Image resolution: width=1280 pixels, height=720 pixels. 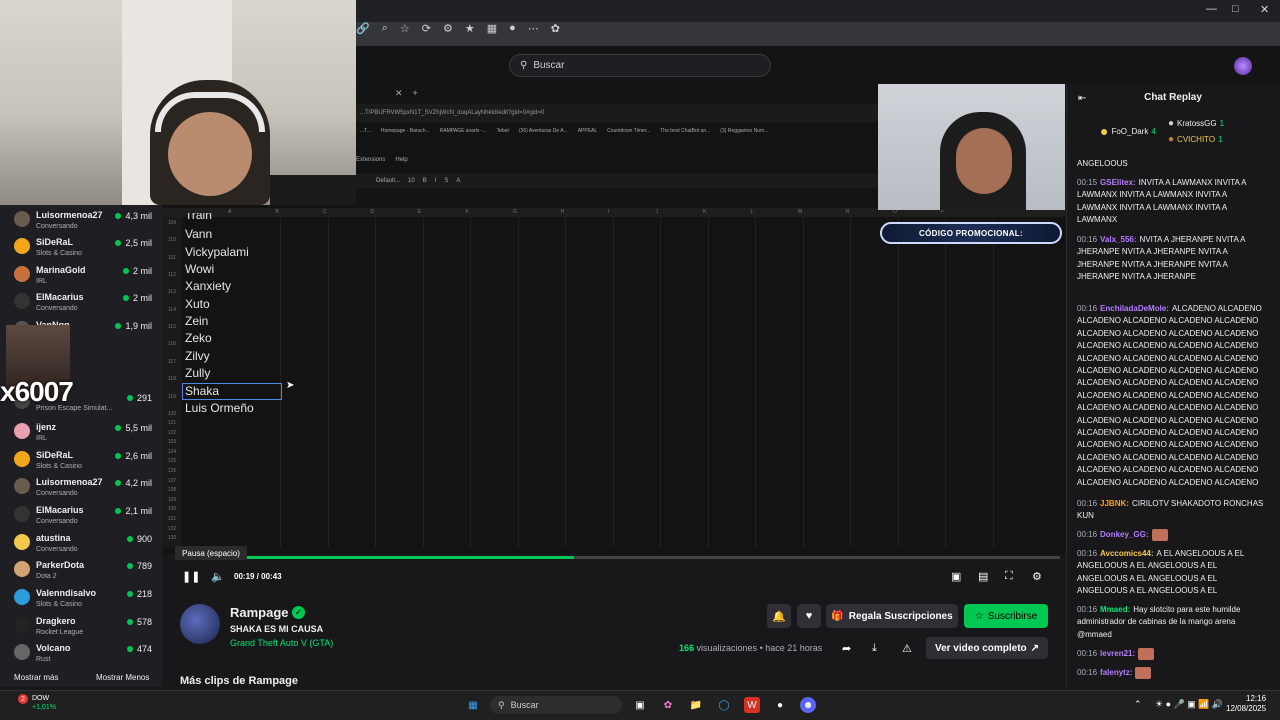 What do you see at coordinates (172, 481) in the screenshot?
I see `row-number: 127` at bounding box center [172, 481].